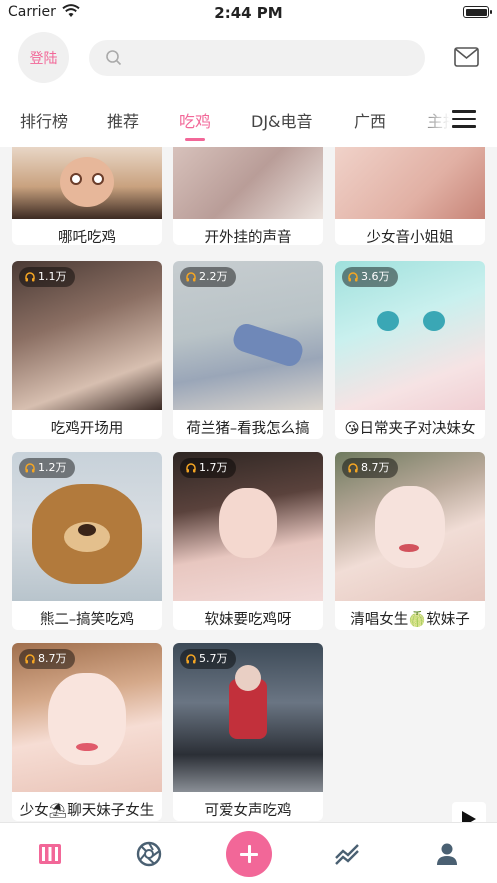 The width and height of the screenshot is (497, 883). What do you see at coordinates (248, 811) in the screenshot?
I see `card-title: 可爱女声吃鸡` at bounding box center [248, 811].